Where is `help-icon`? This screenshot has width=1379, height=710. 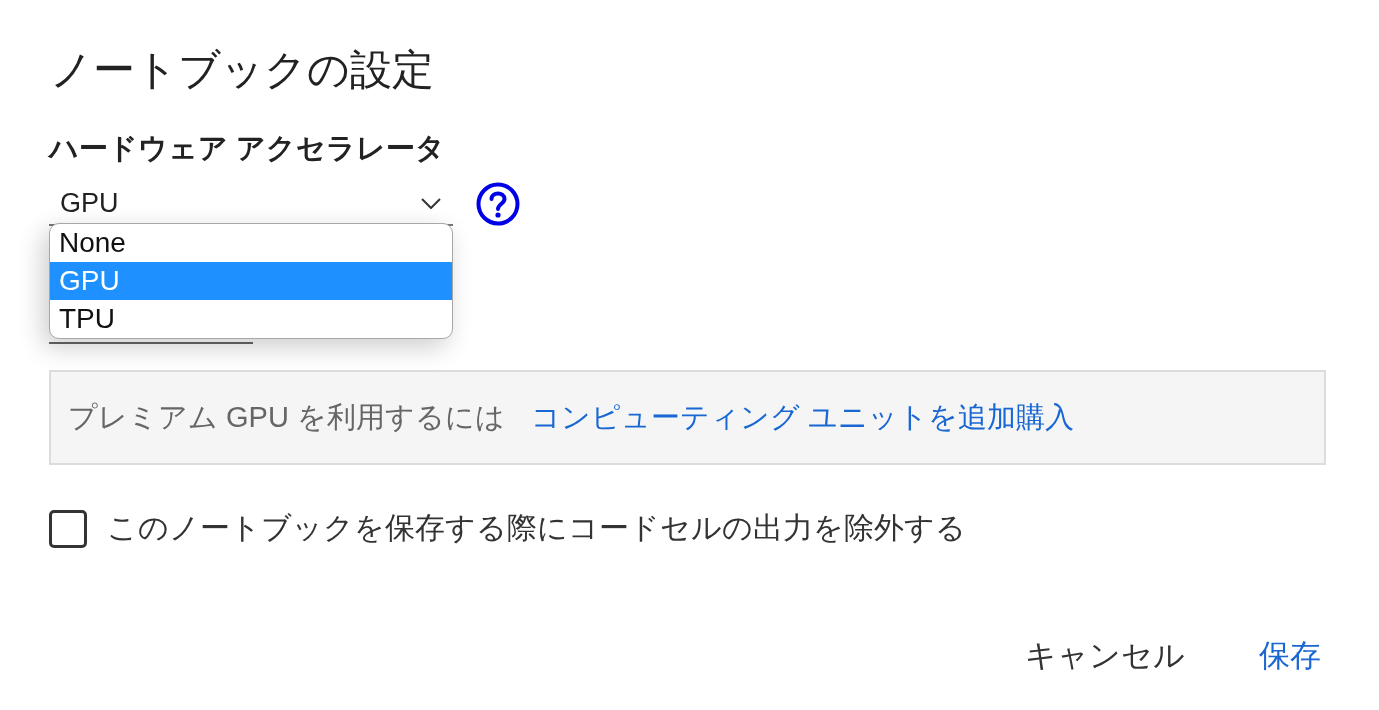 help-icon is located at coordinates (498, 204).